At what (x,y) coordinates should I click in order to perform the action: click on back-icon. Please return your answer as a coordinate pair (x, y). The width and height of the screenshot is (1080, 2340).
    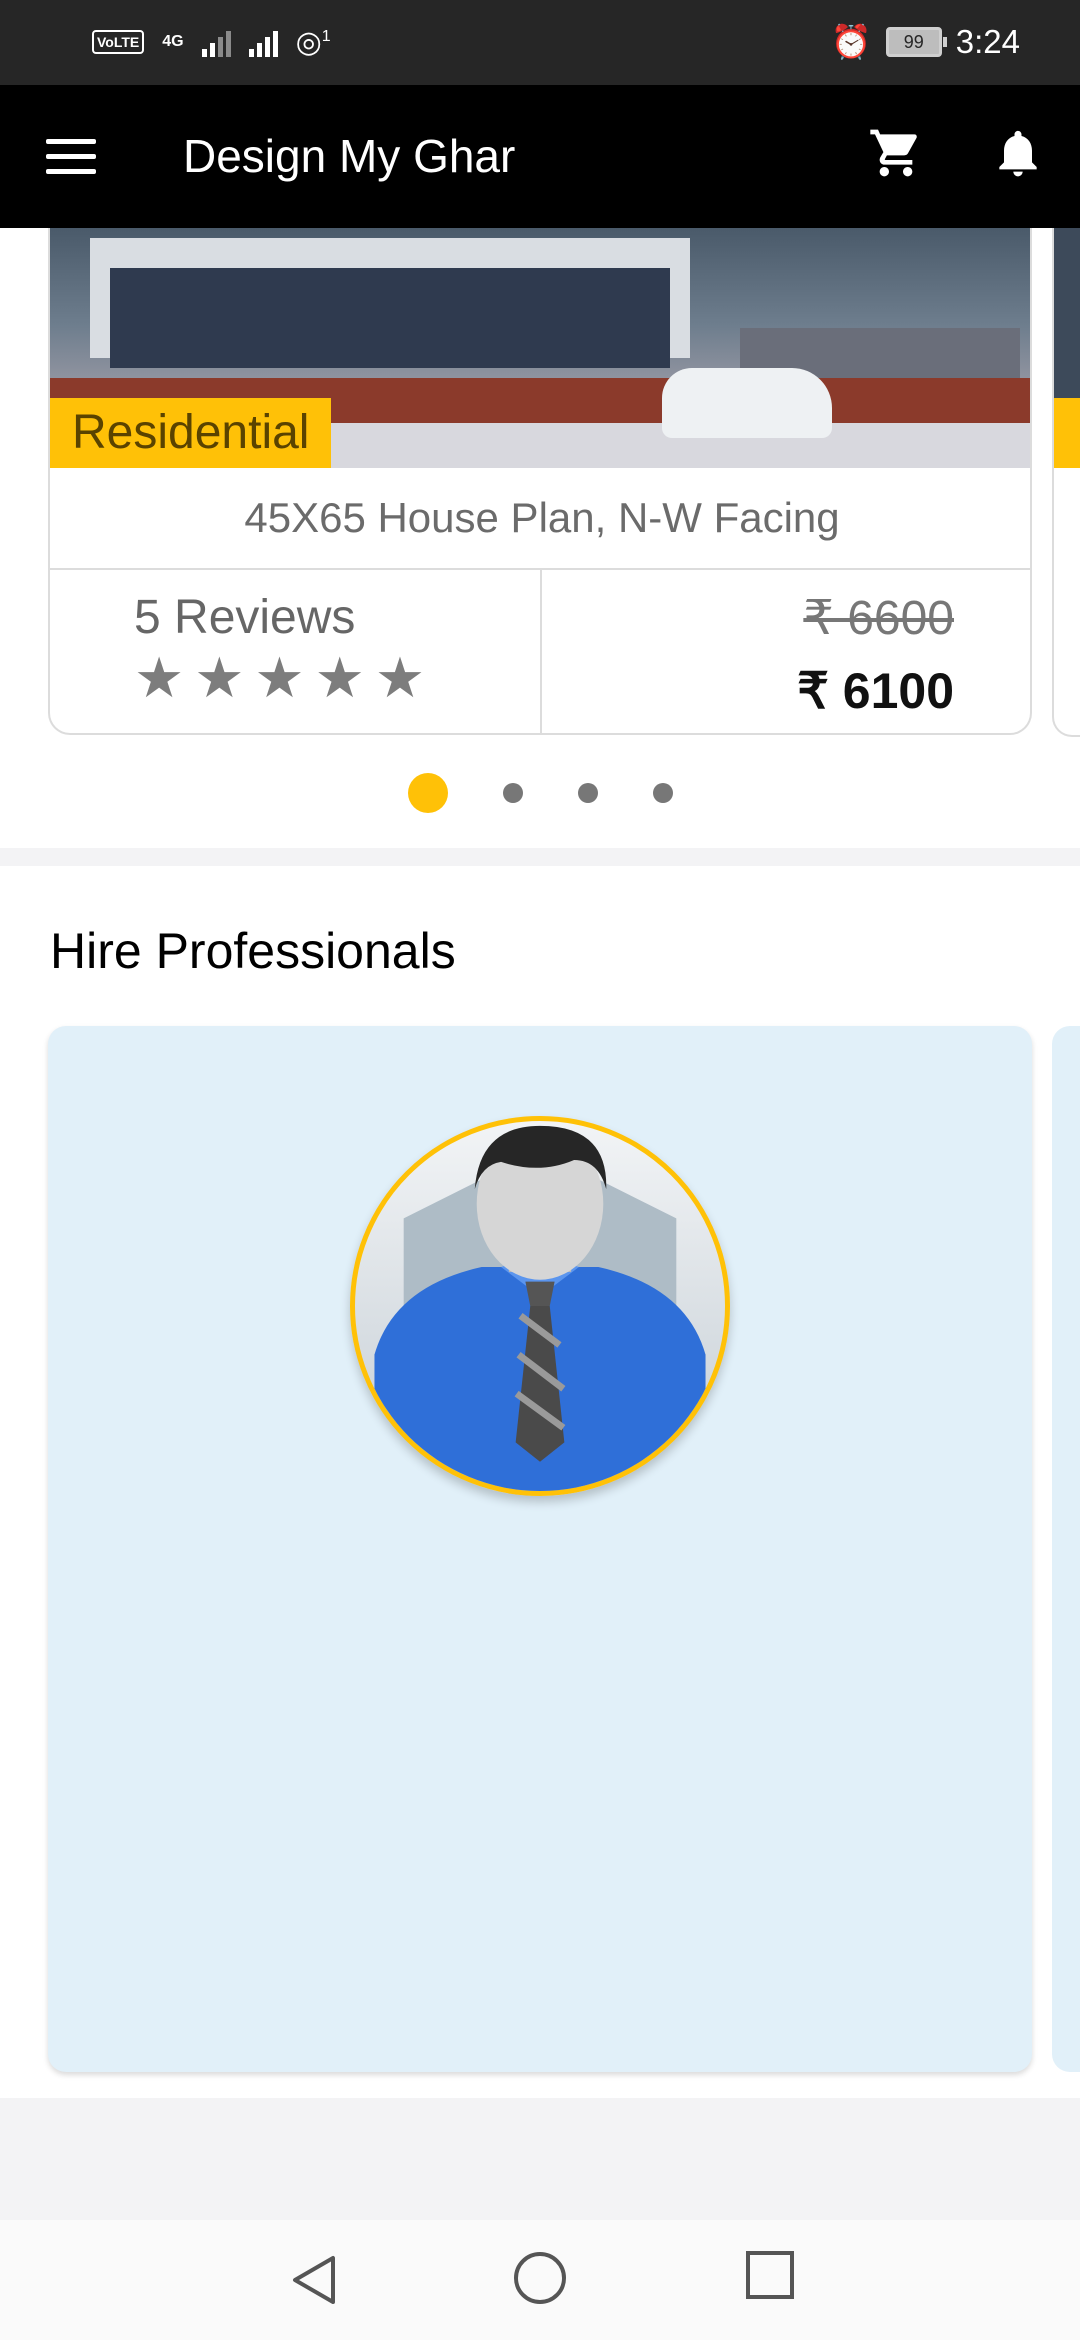
    Looking at the image, I should click on (315, 2280).